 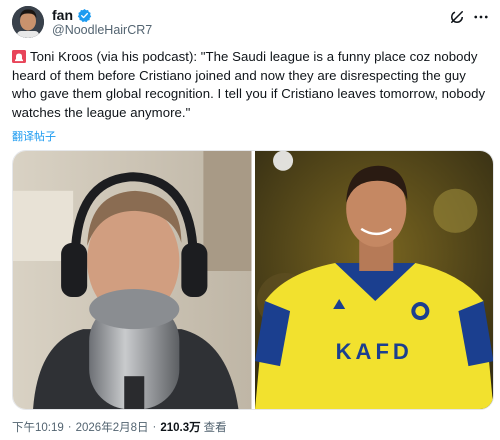 What do you see at coordinates (62, 15) in the screenshot?
I see `display-name: fan` at bounding box center [62, 15].